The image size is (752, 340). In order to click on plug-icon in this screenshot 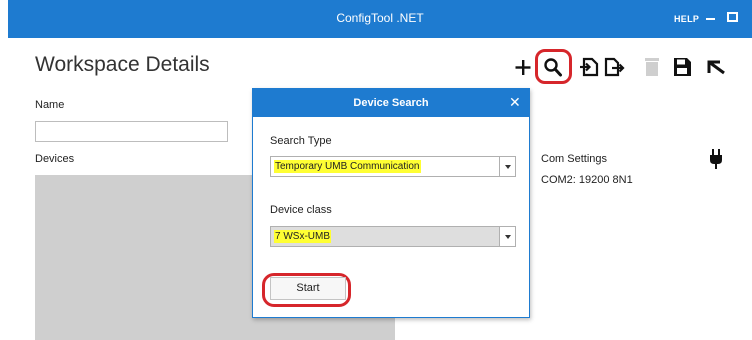, I will do `click(716, 159)`.